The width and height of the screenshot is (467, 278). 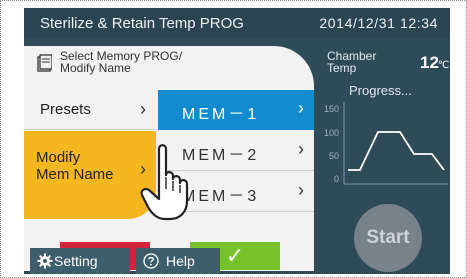 I want to click on progress-graph: 150 100 50 0, so click(x=386, y=143).